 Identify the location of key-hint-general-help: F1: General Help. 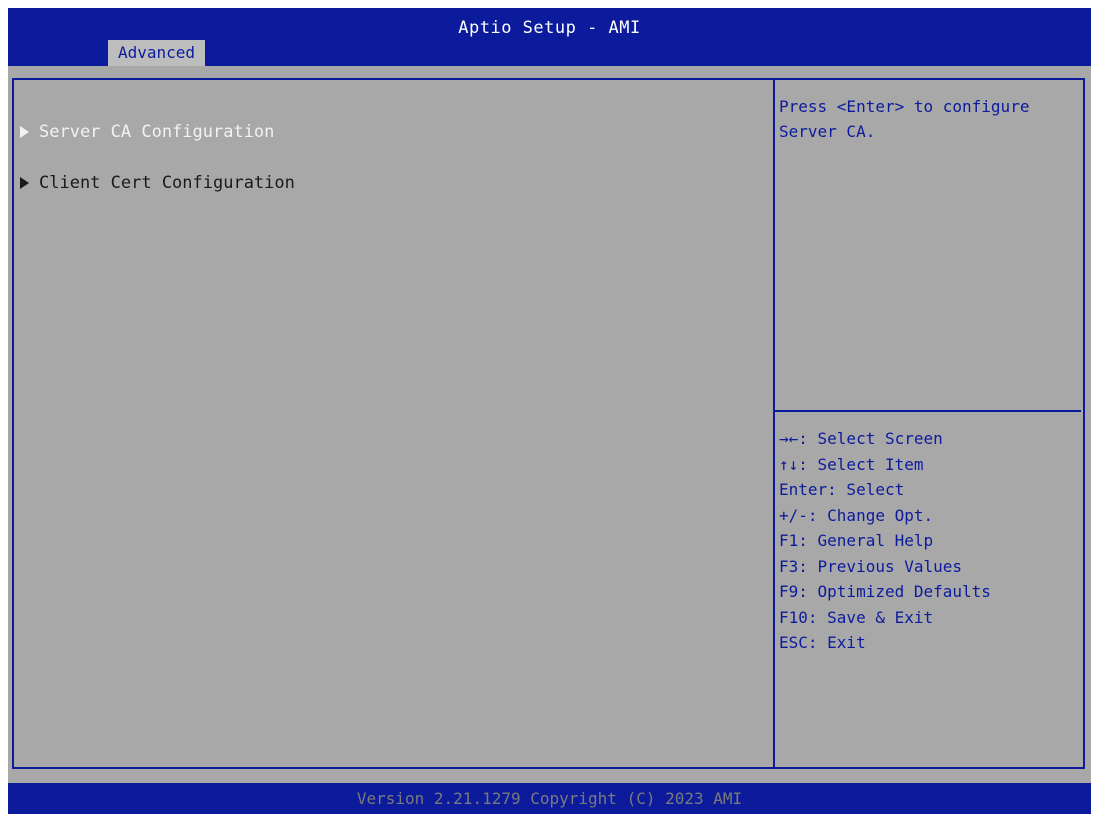
(856, 540).